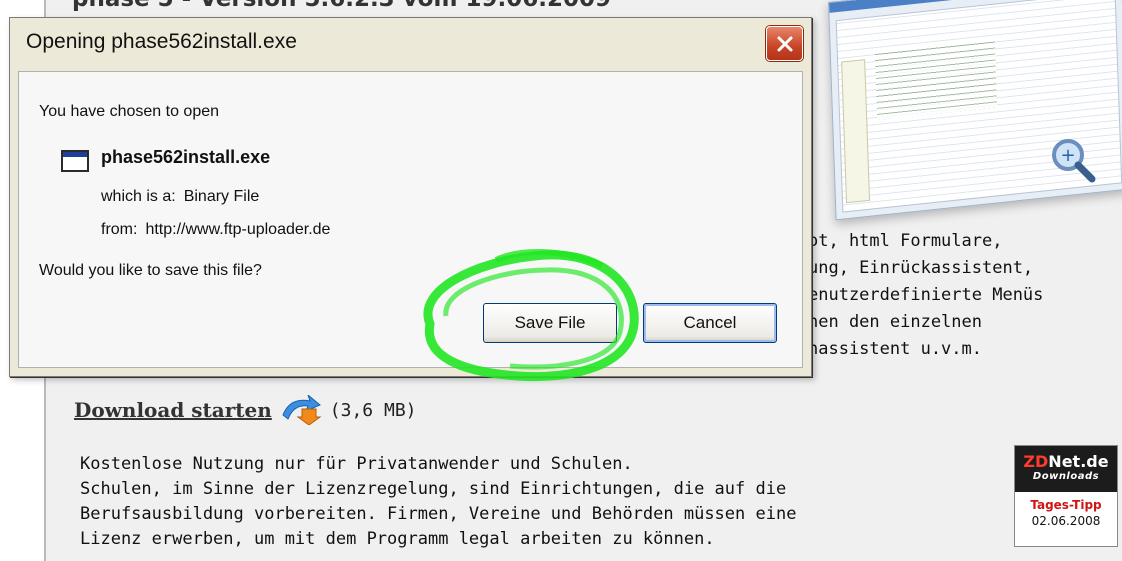 This screenshot has width=1122, height=561. I want to click on download-row: Download starten (3,6 MB), so click(245, 410).